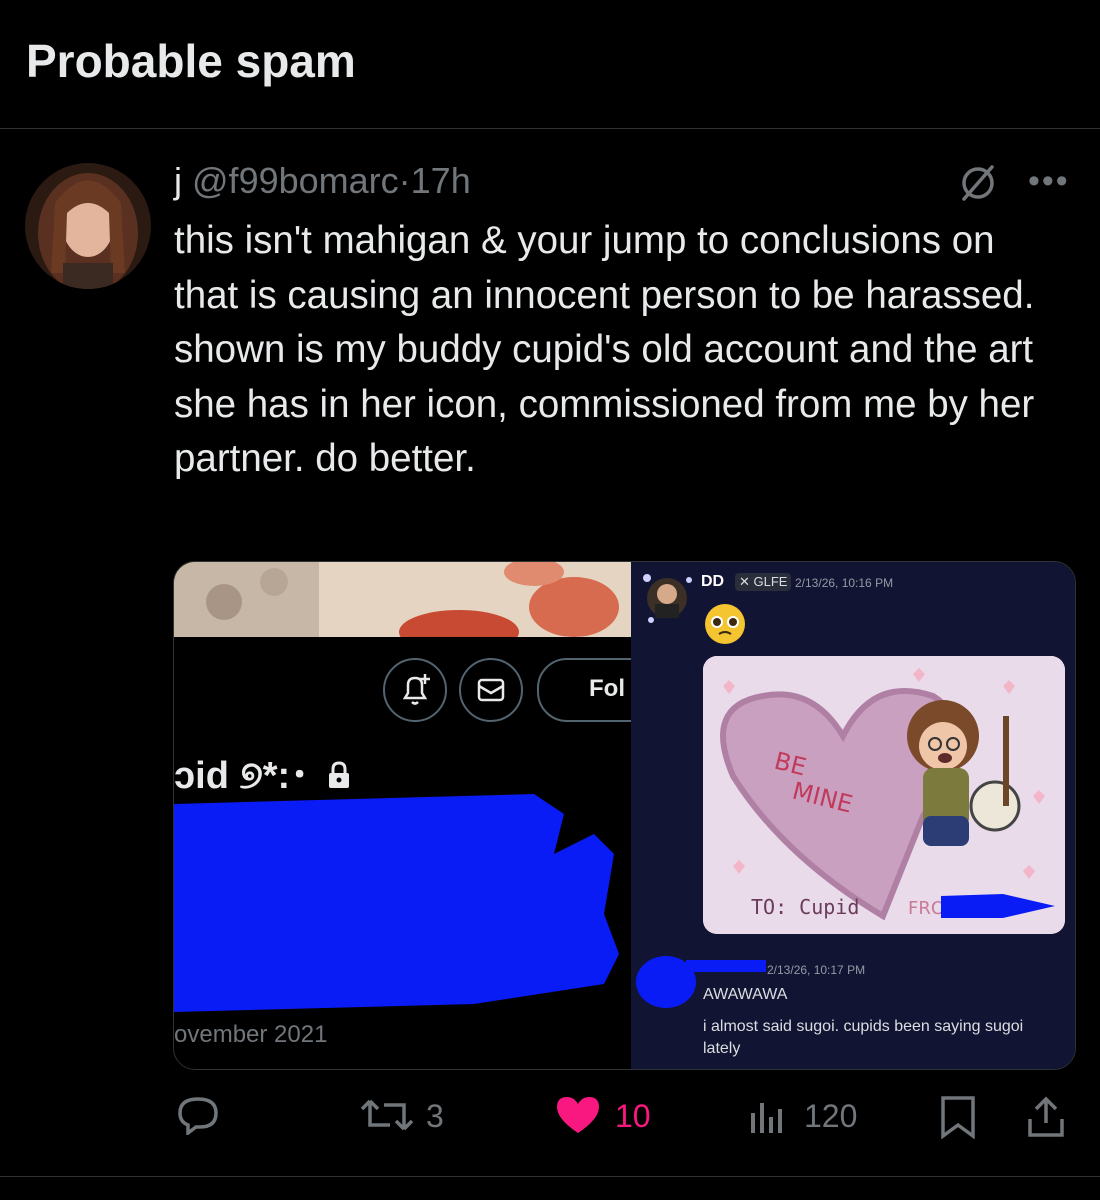 The image size is (1100, 1200). I want to click on timestamp: 17h, so click(441, 180).